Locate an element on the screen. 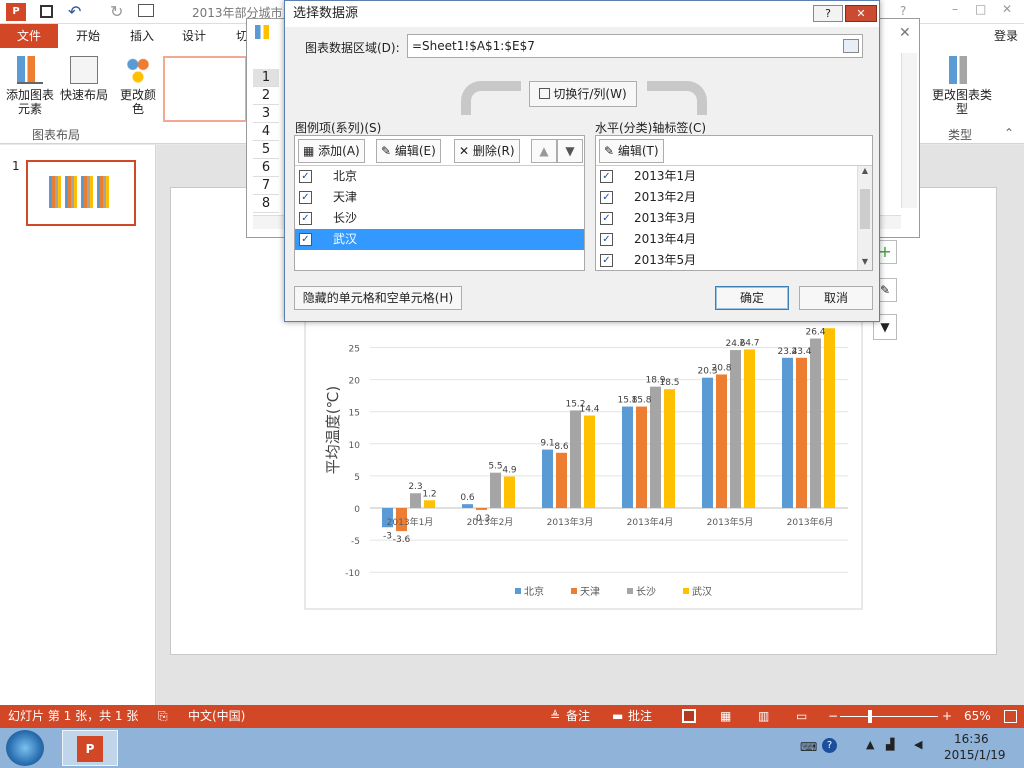 This screenshot has height=768, width=1024. category-item: ✓ 2013年2月 is located at coordinates (726, 197).